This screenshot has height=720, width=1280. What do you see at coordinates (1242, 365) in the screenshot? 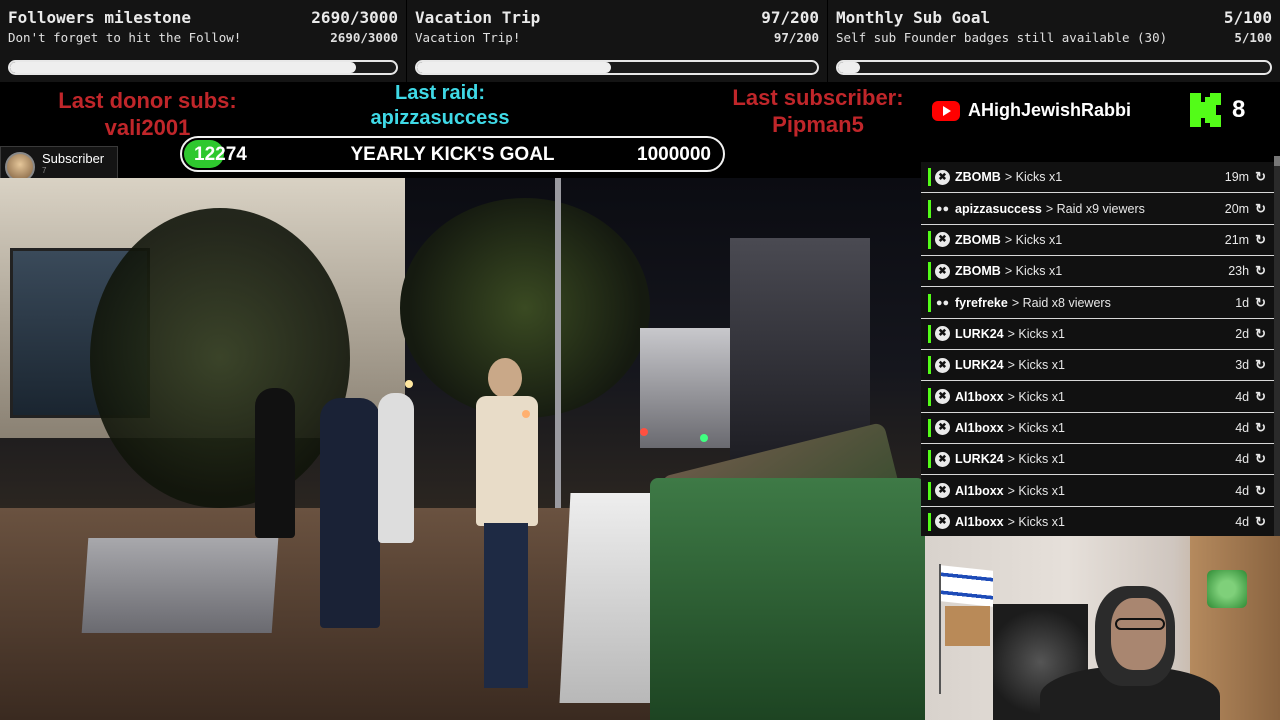
I see `feed-time: 3d` at bounding box center [1242, 365].